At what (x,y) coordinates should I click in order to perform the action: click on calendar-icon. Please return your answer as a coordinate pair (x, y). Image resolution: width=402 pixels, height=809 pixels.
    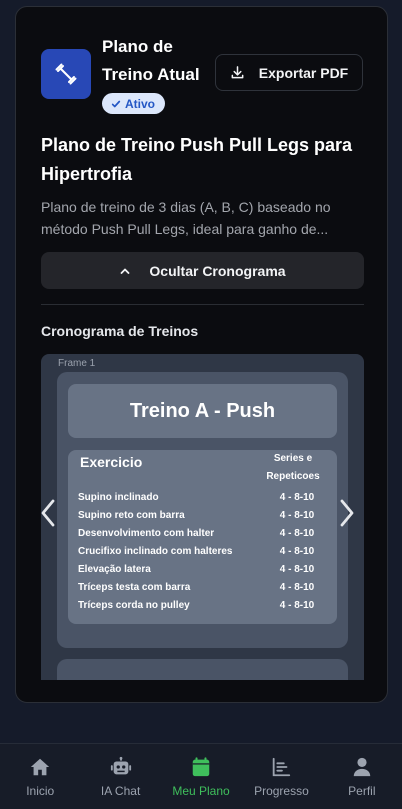
    Looking at the image, I should click on (201, 766).